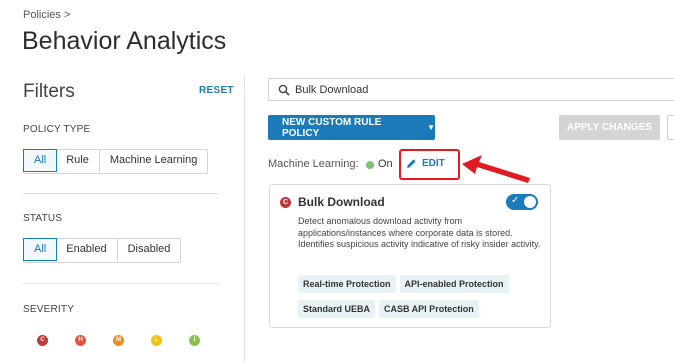 This screenshot has width=674, height=363. What do you see at coordinates (530, 202) in the screenshot?
I see `toggle-knob` at bounding box center [530, 202].